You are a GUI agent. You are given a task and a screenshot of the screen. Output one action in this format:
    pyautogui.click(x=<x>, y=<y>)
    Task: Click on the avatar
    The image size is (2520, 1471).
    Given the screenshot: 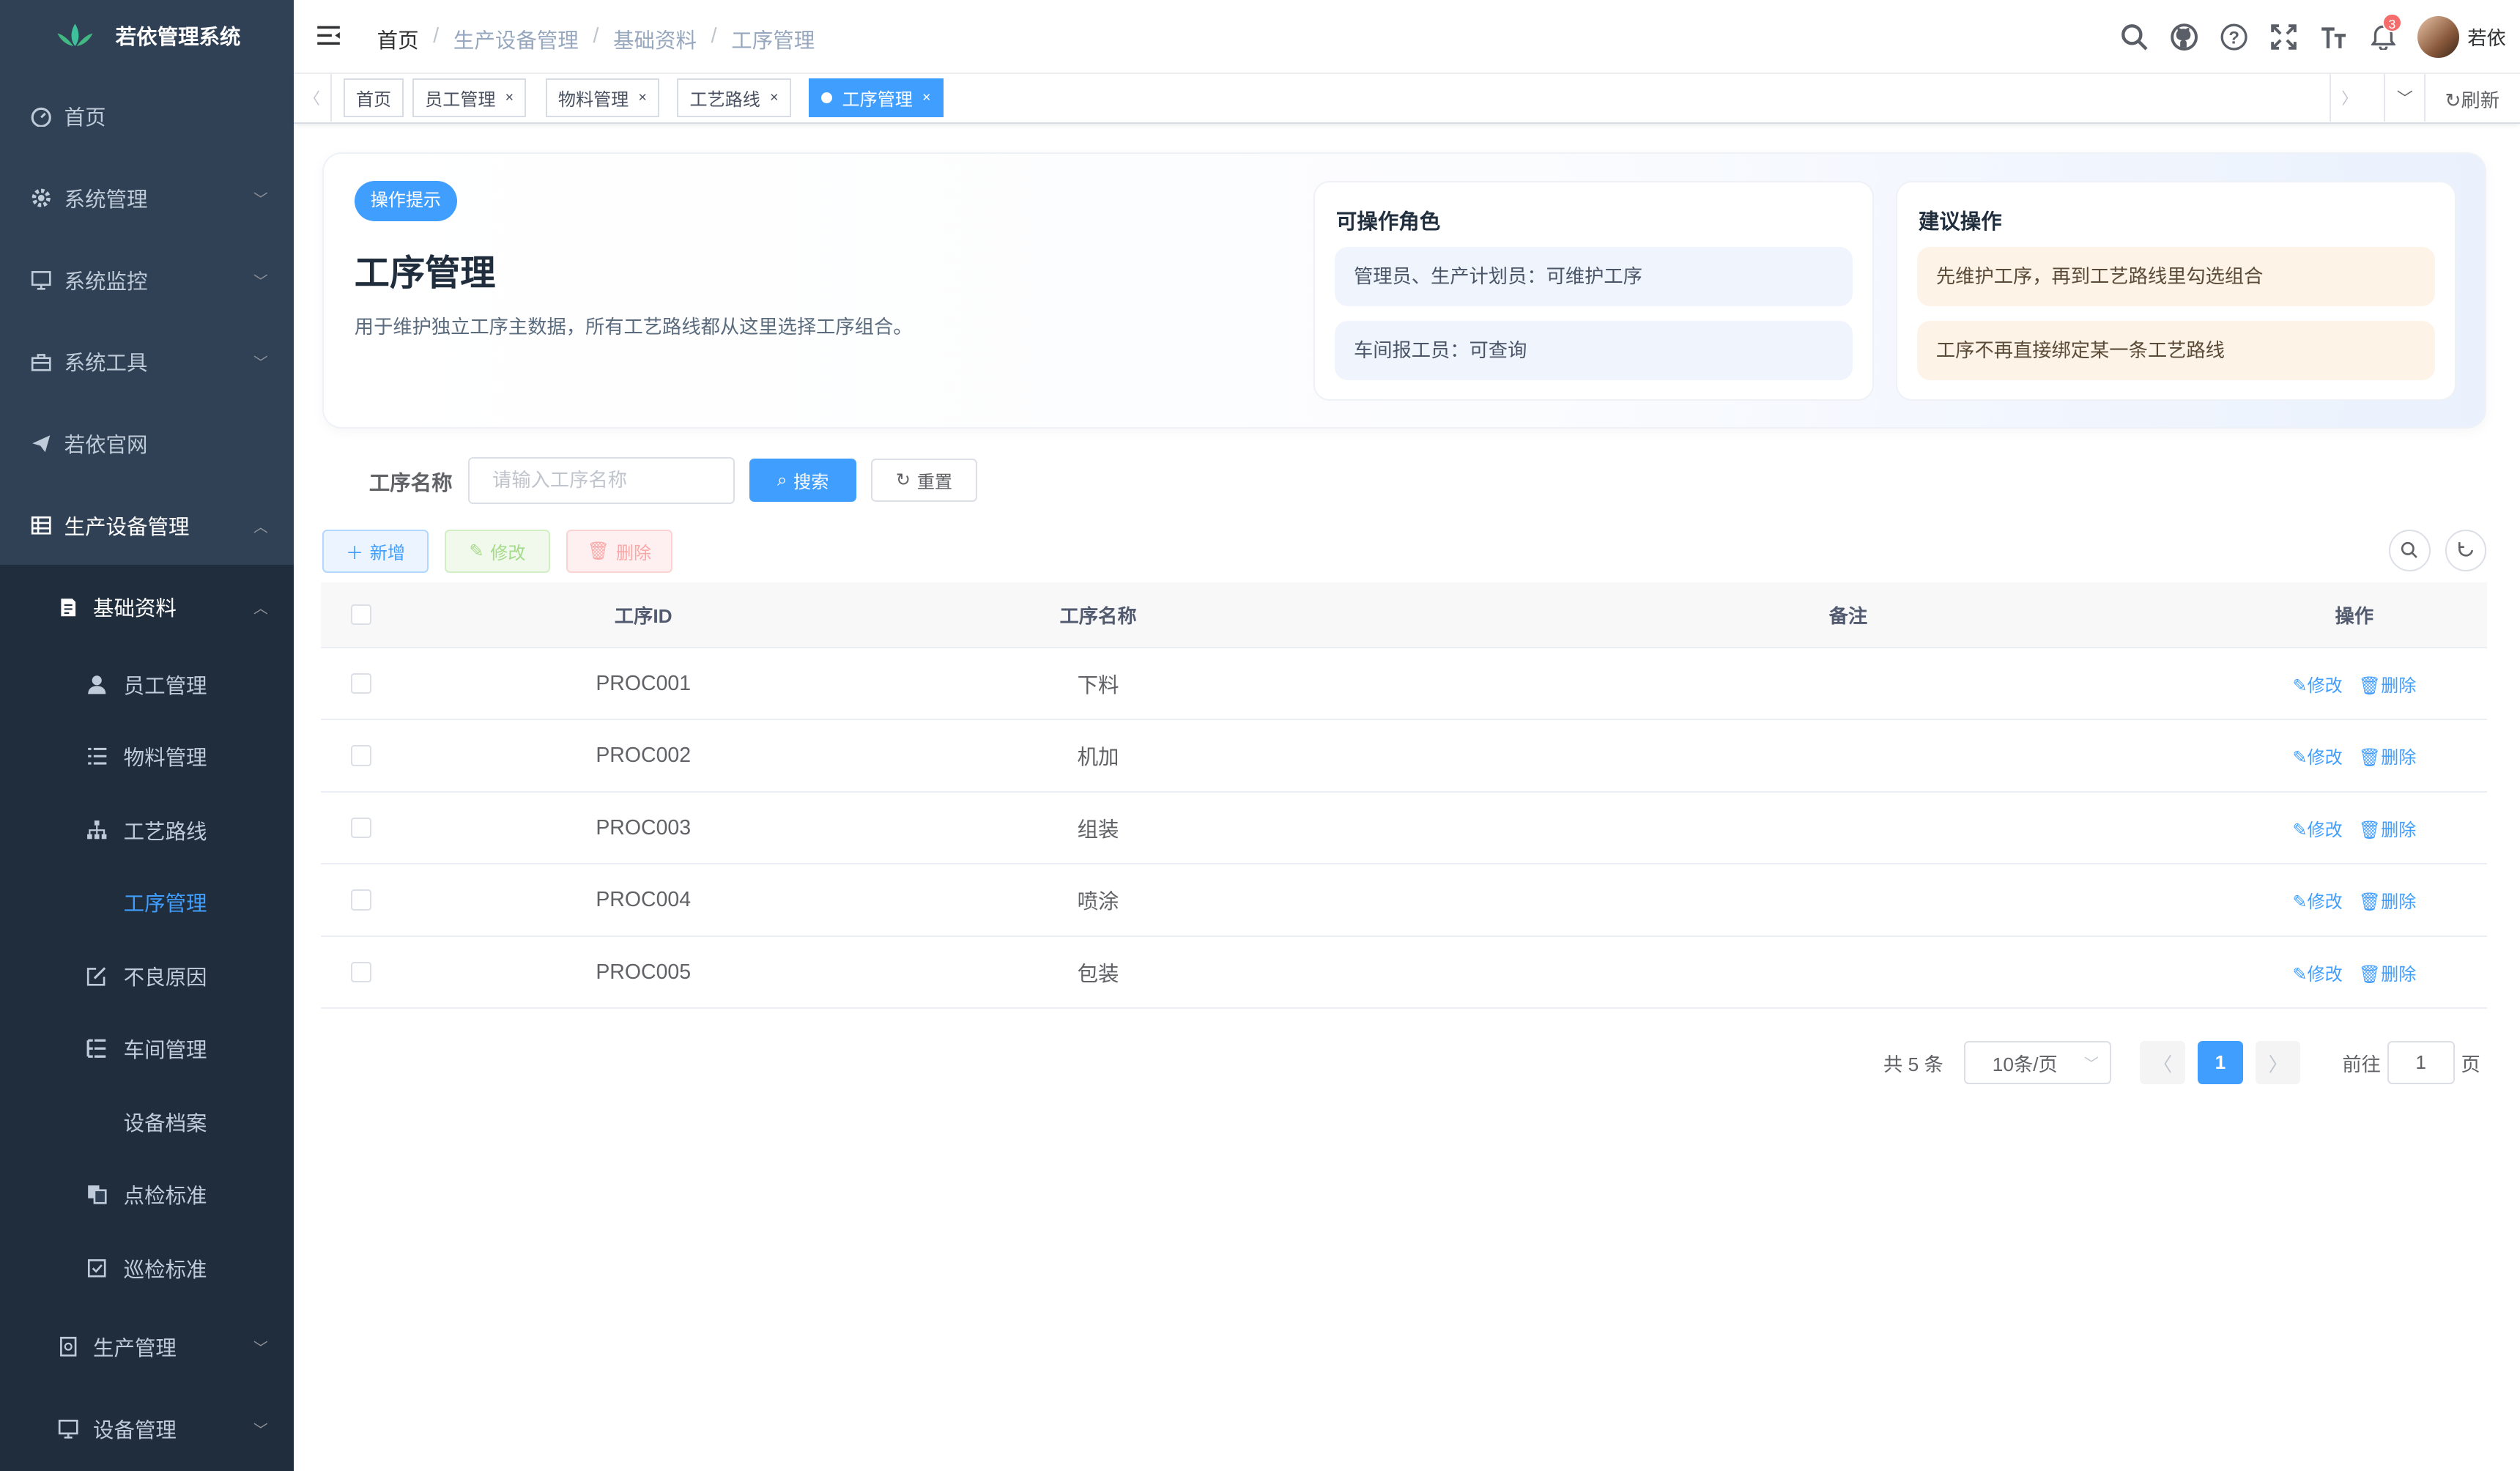 What is the action you would take?
    pyautogui.click(x=2438, y=36)
    